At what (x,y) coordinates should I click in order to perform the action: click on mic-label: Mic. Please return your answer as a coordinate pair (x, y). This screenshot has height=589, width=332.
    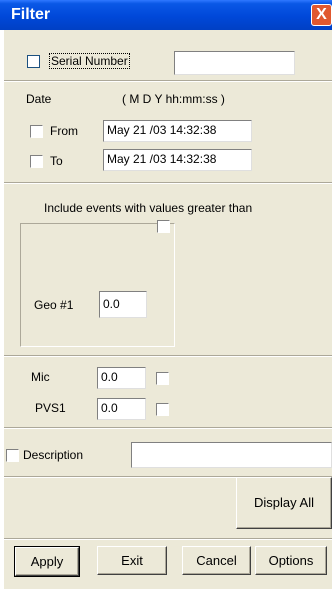
    Looking at the image, I should click on (40, 377).